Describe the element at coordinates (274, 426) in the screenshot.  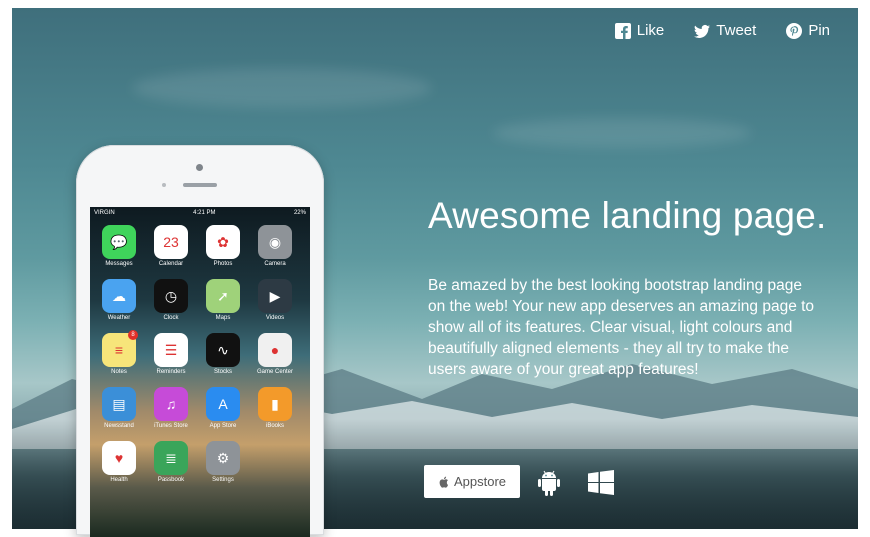
I see `app-label: iBooks` at that location.